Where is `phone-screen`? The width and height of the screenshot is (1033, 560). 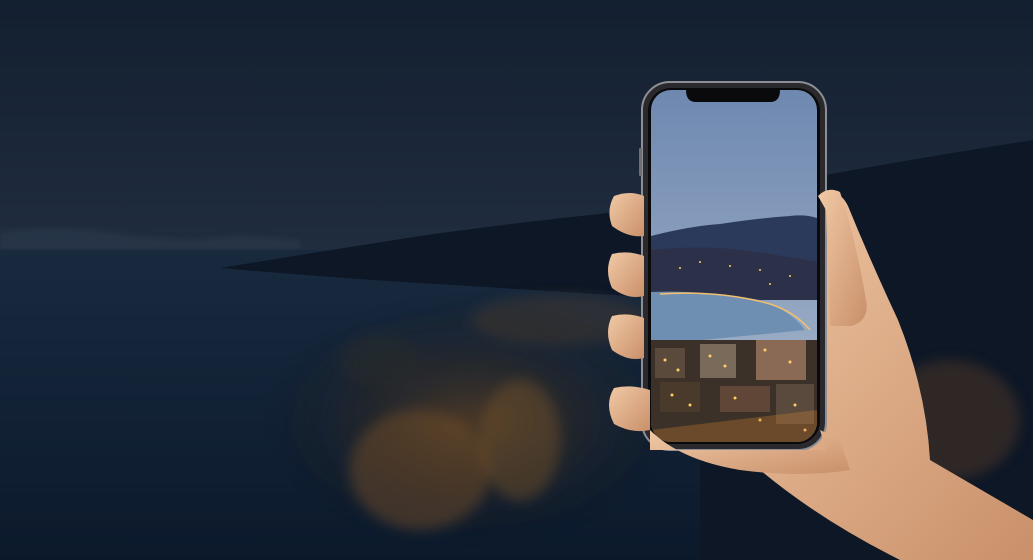 phone-screen is located at coordinates (734, 266).